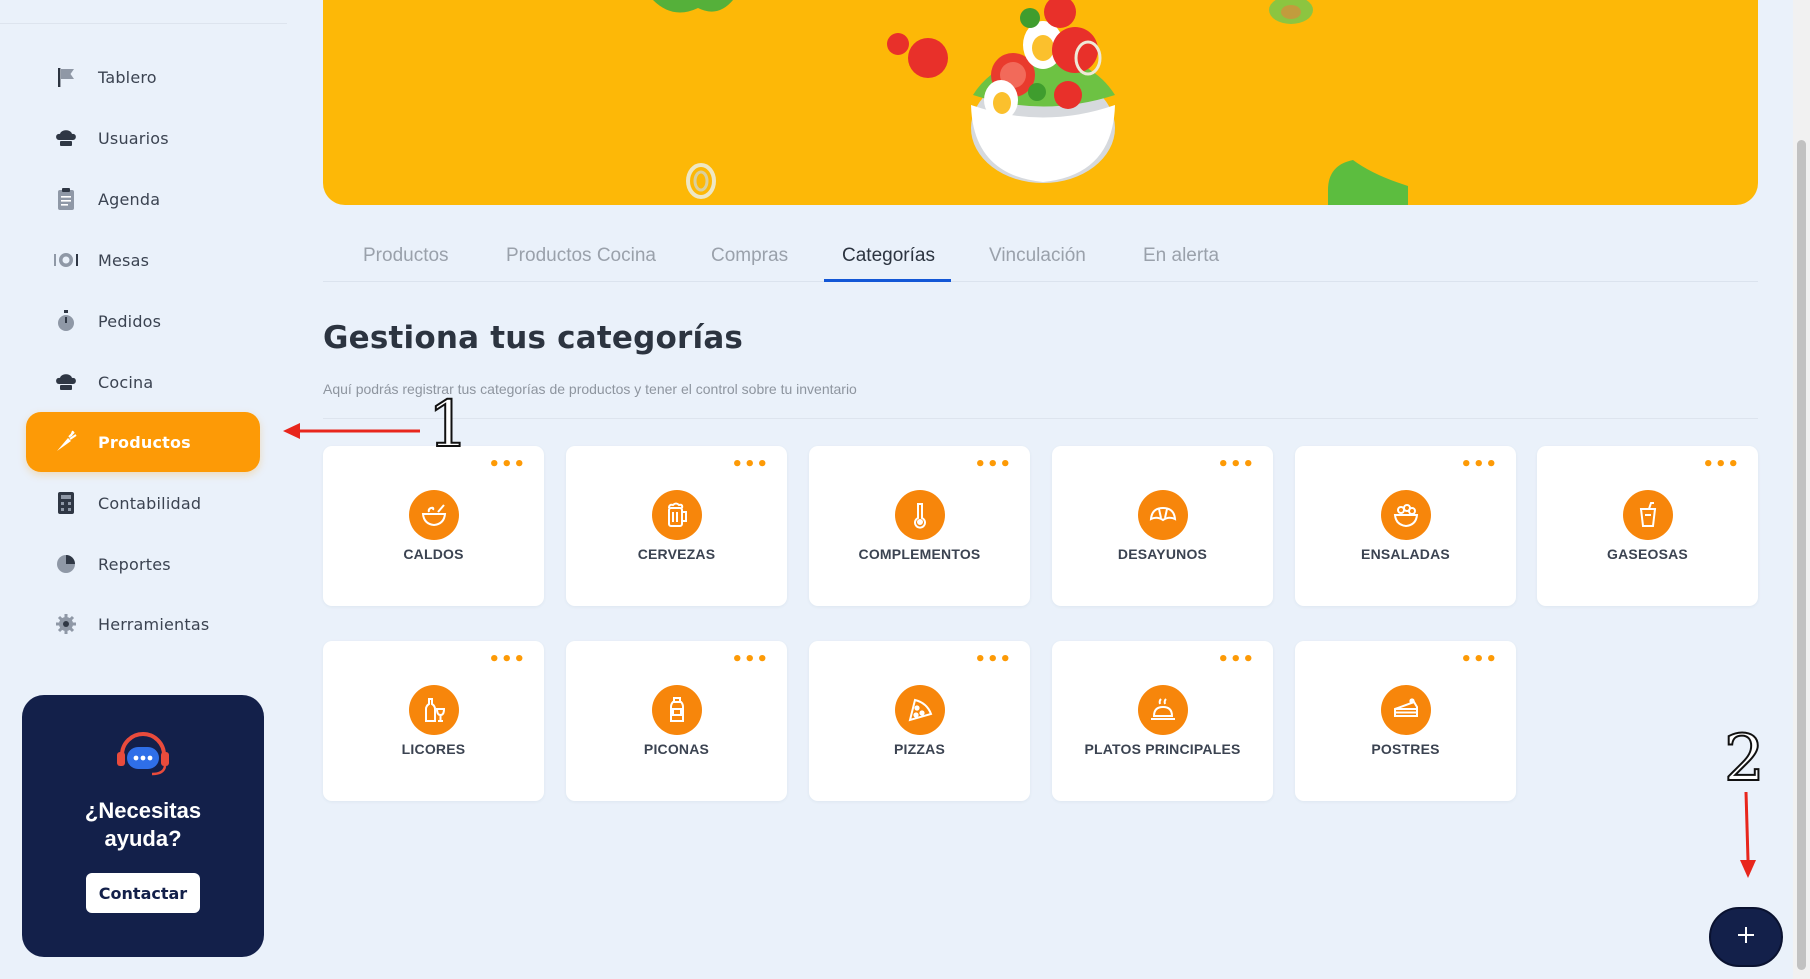  Describe the element at coordinates (448, 425) in the screenshot. I see `annotation-step-1: 1` at that location.